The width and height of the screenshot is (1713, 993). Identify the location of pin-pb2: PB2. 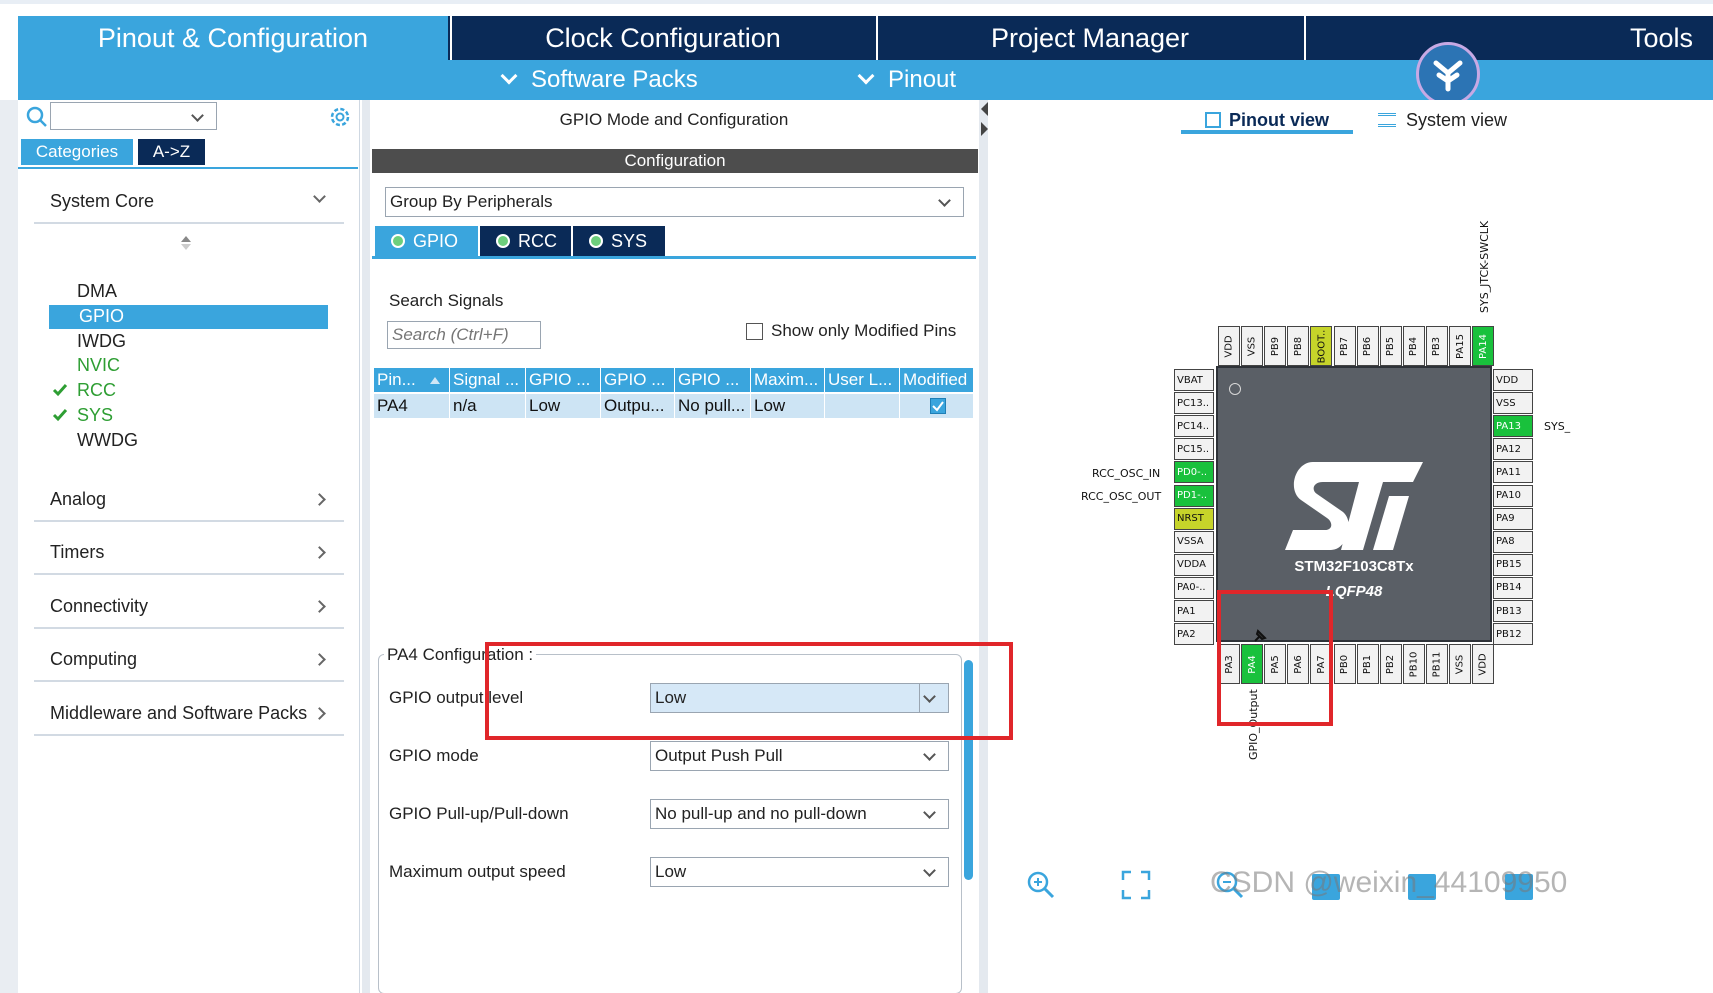
(1390, 664).